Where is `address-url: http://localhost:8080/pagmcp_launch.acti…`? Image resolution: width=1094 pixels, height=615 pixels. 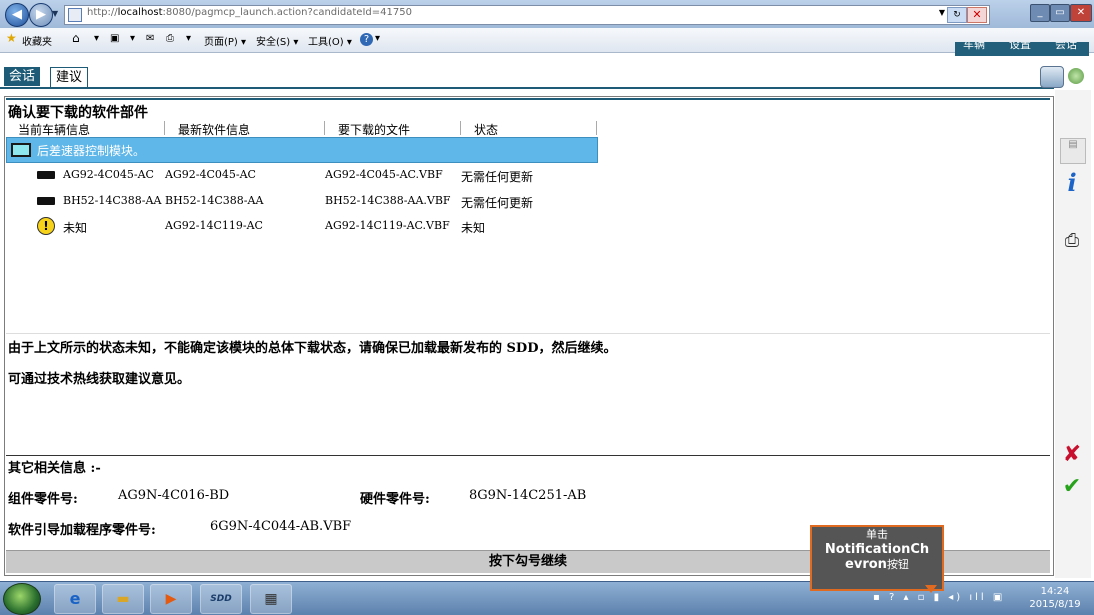 address-url: http://localhost:8080/pagmcp_launch.acti… is located at coordinates (249, 12).